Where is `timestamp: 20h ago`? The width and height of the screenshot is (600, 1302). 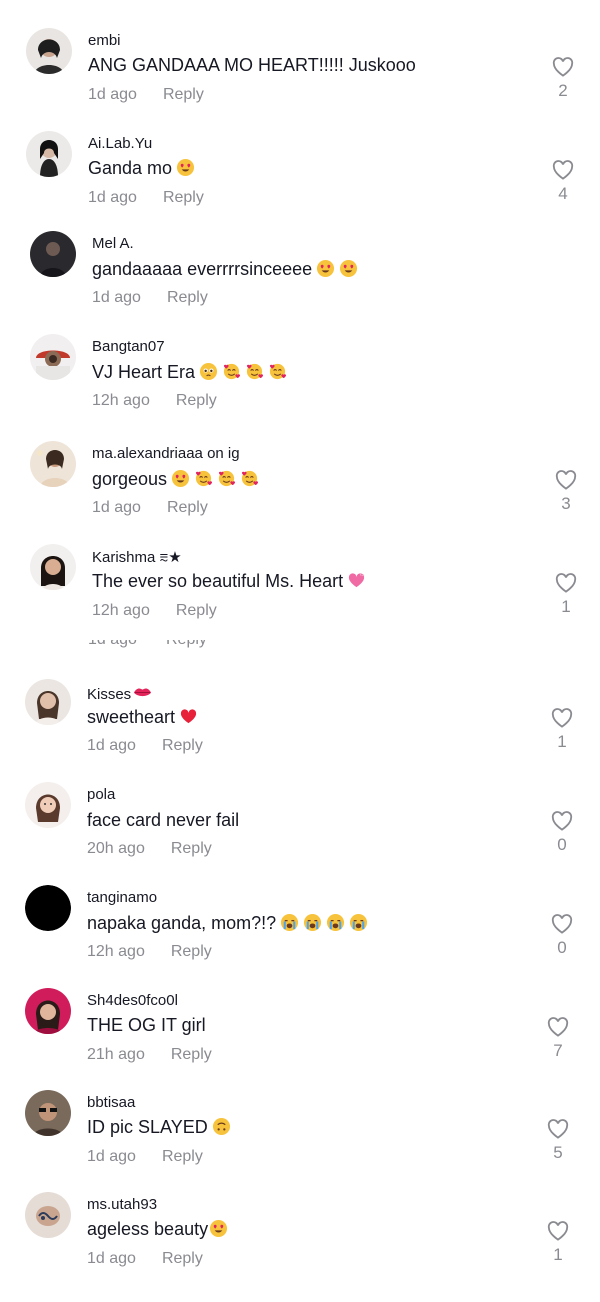
timestamp: 20h ago is located at coordinates (116, 848).